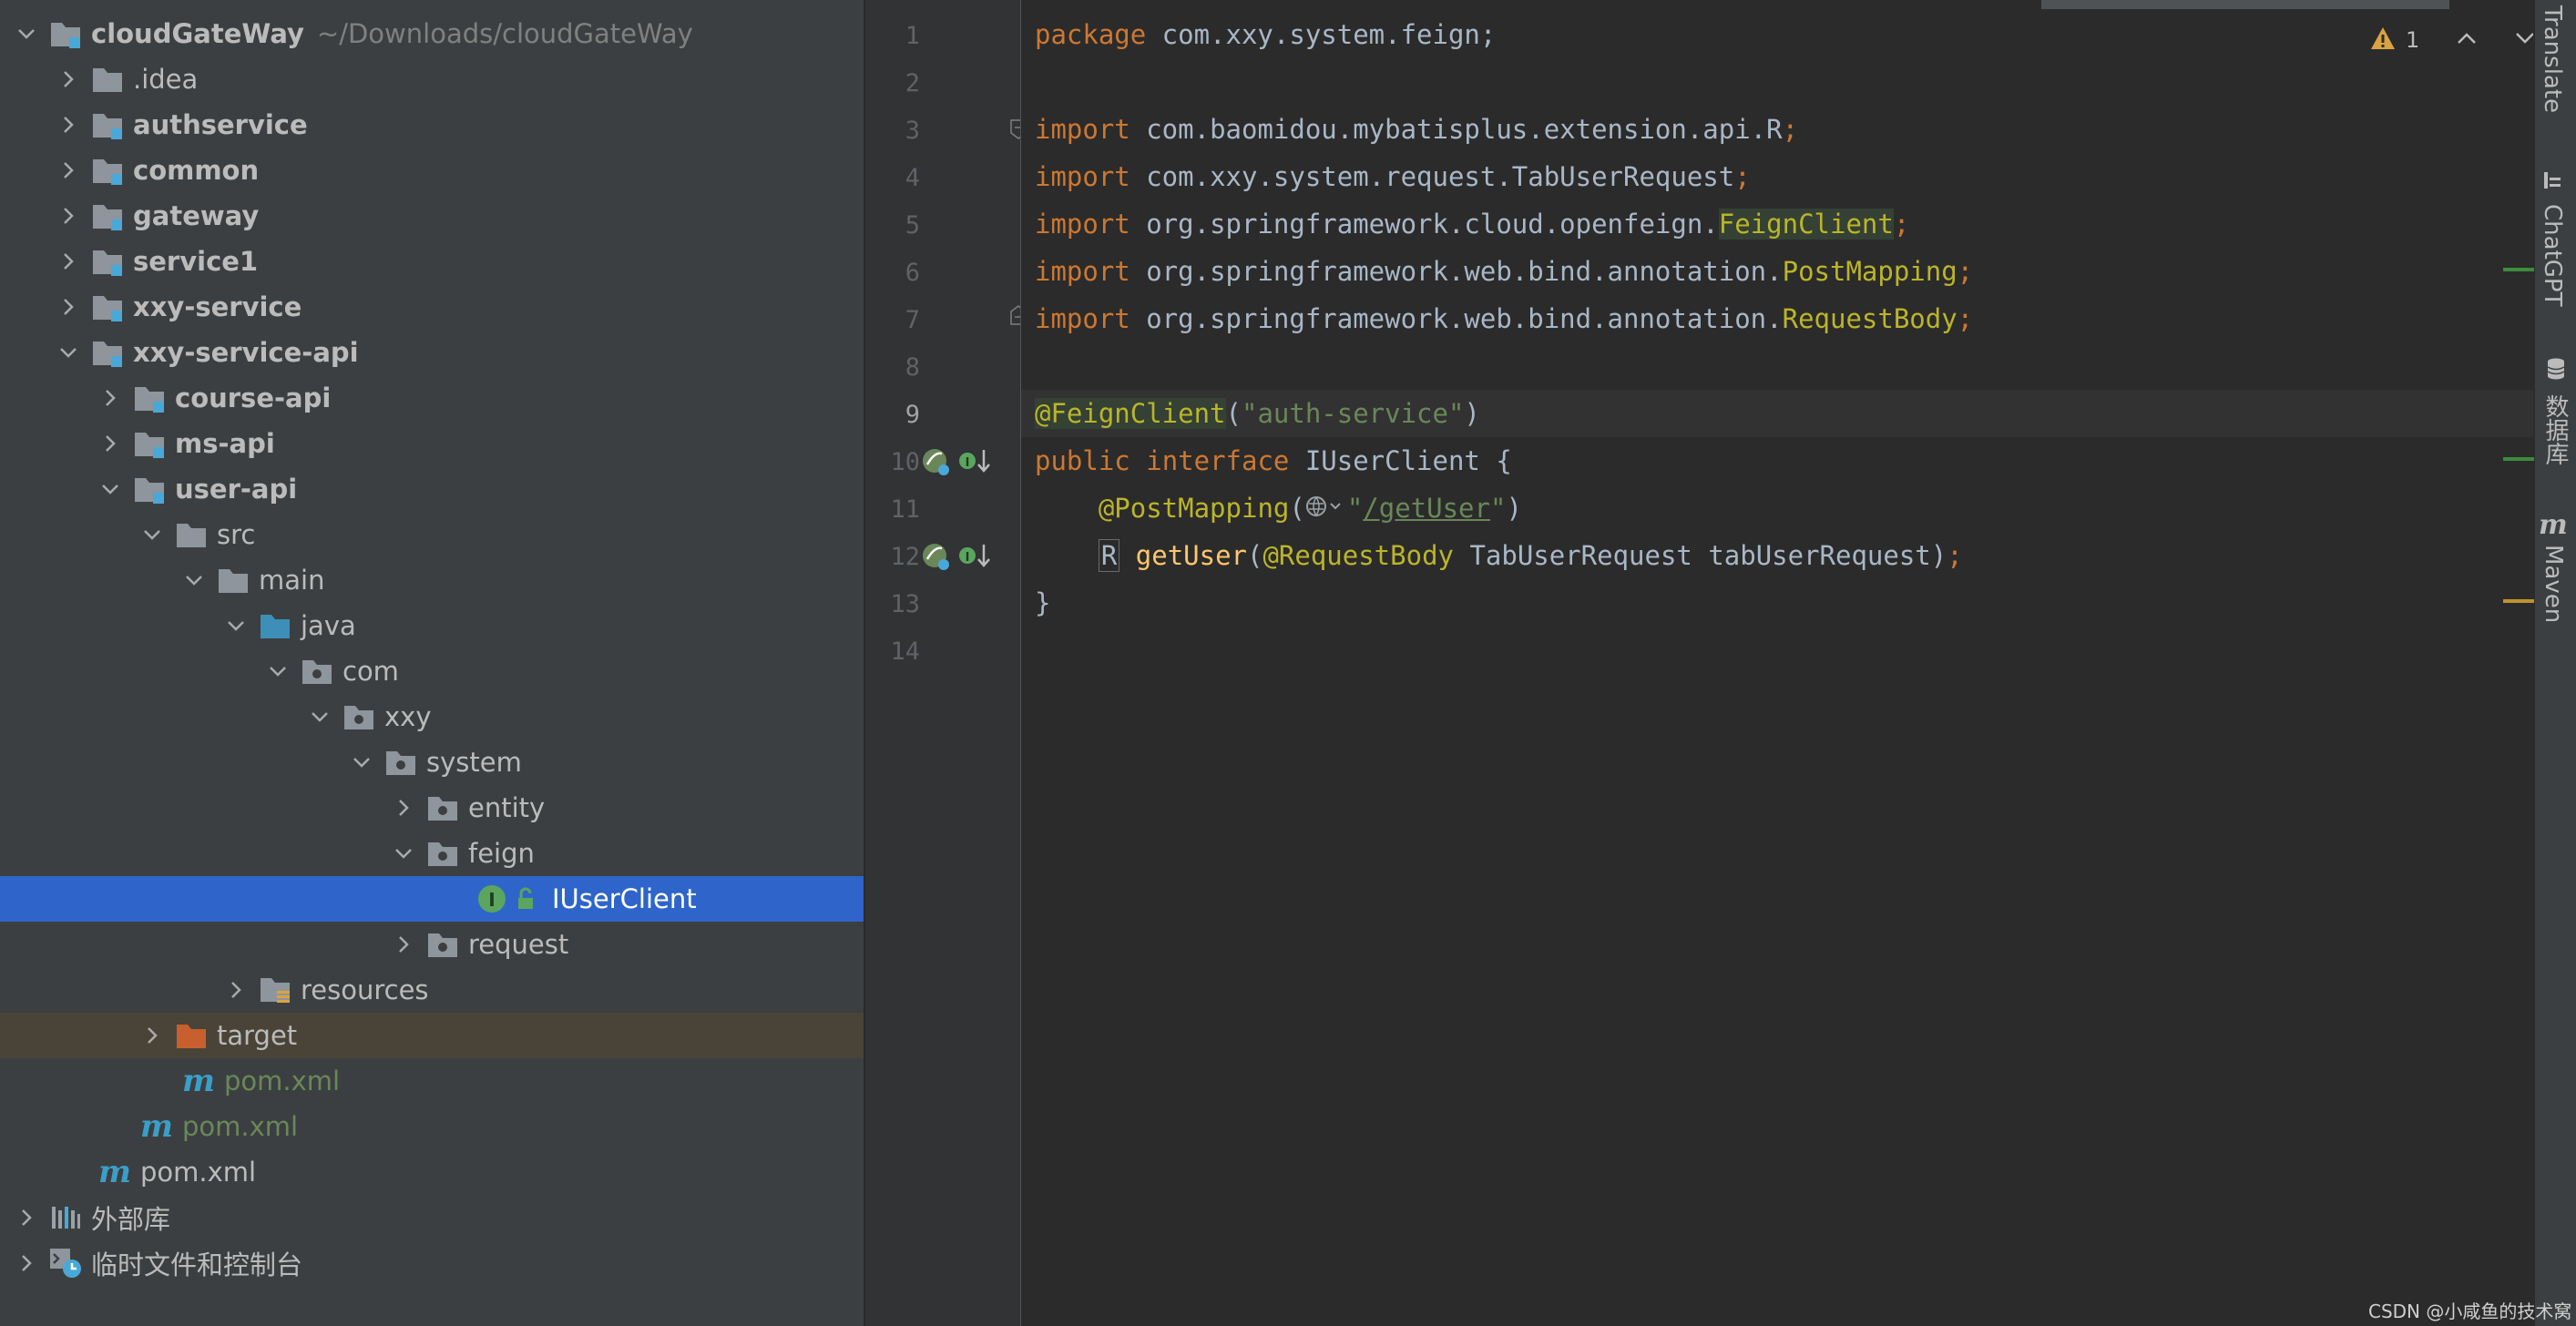  What do you see at coordinates (432, 899) in the screenshot?
I see `tree-row-iuserclient: I IUserClient` at bounding box center [432, 899].